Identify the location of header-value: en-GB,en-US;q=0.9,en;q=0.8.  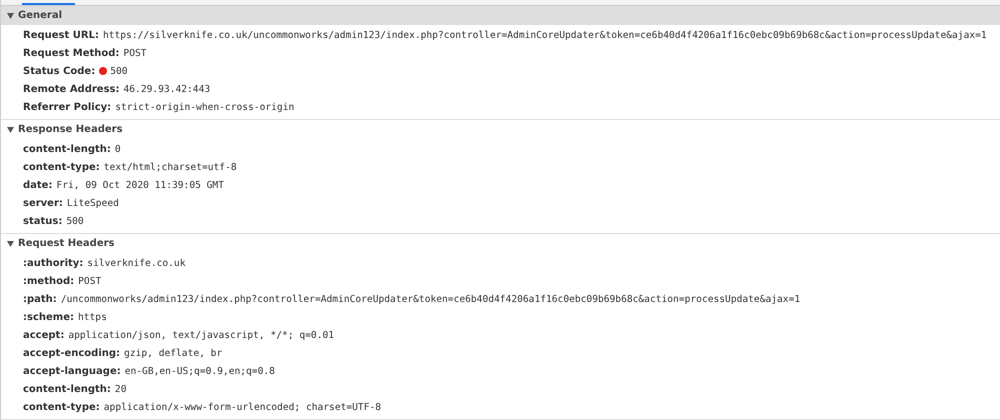
(199, 371).